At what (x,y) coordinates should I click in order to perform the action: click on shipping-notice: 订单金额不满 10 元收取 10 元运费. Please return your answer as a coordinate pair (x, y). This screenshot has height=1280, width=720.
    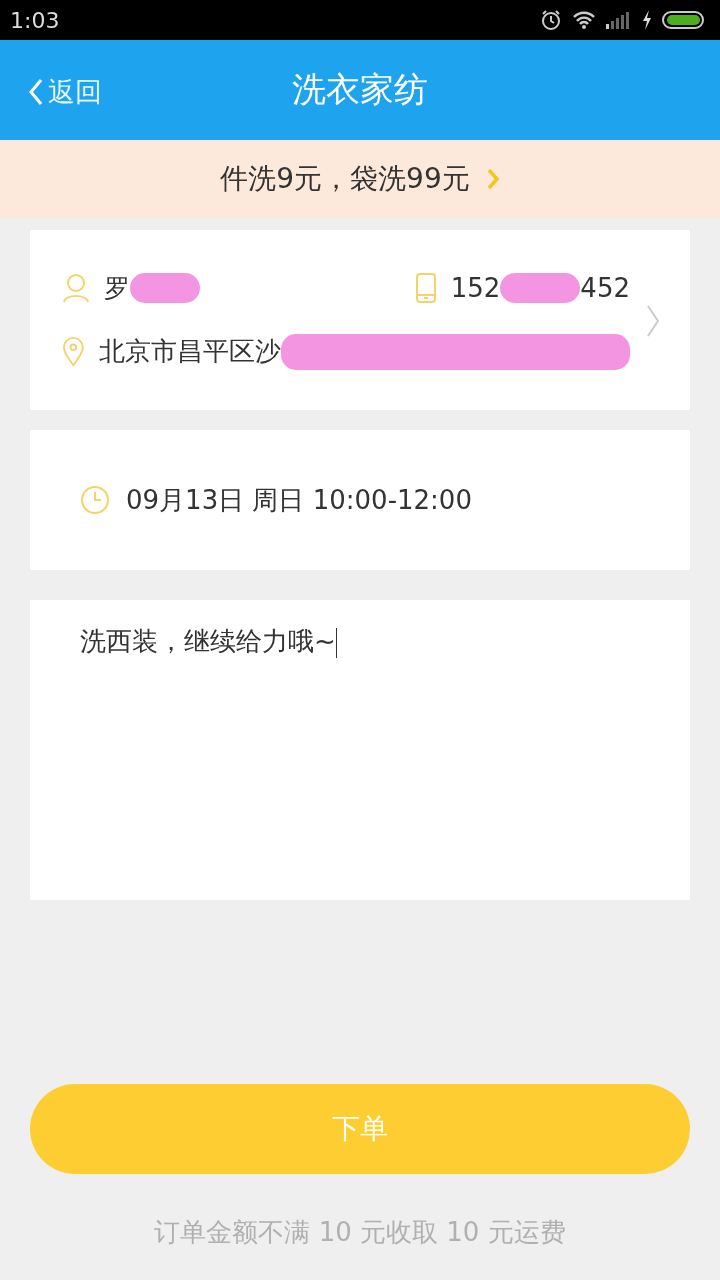
    Looking at the image, I should click on (360, 1232).